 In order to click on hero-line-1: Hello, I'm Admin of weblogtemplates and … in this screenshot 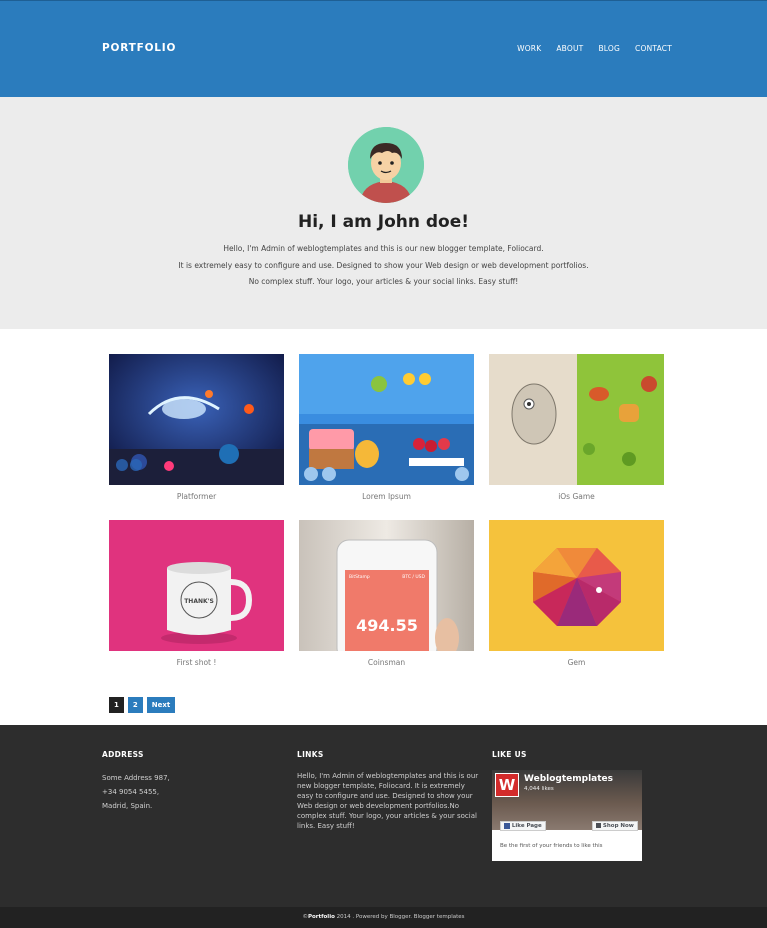, I will do `click(383, 248)`.